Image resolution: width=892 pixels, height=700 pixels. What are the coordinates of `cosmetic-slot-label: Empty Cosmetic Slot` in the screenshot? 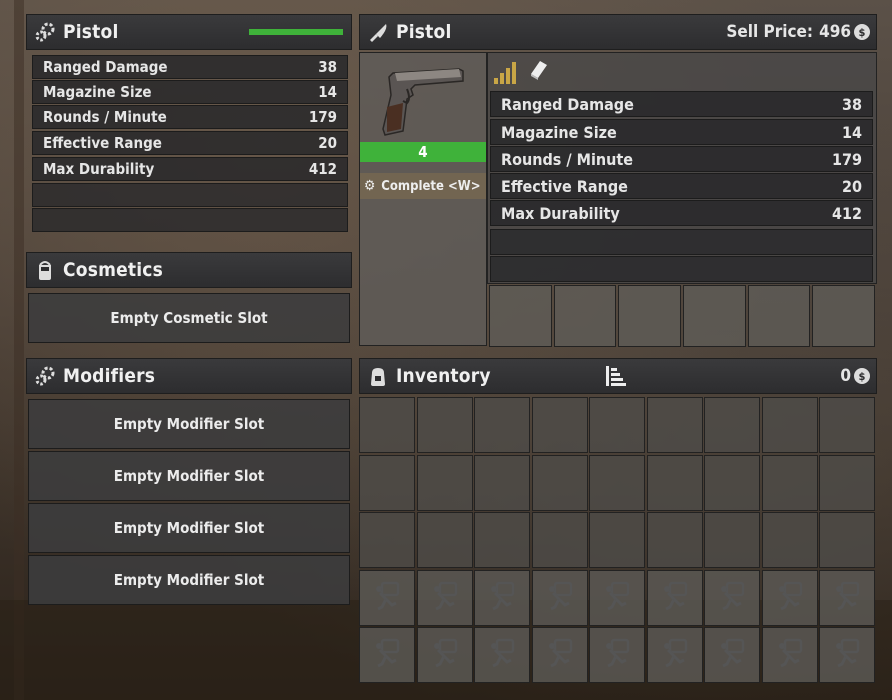 It's located at (189, 318).